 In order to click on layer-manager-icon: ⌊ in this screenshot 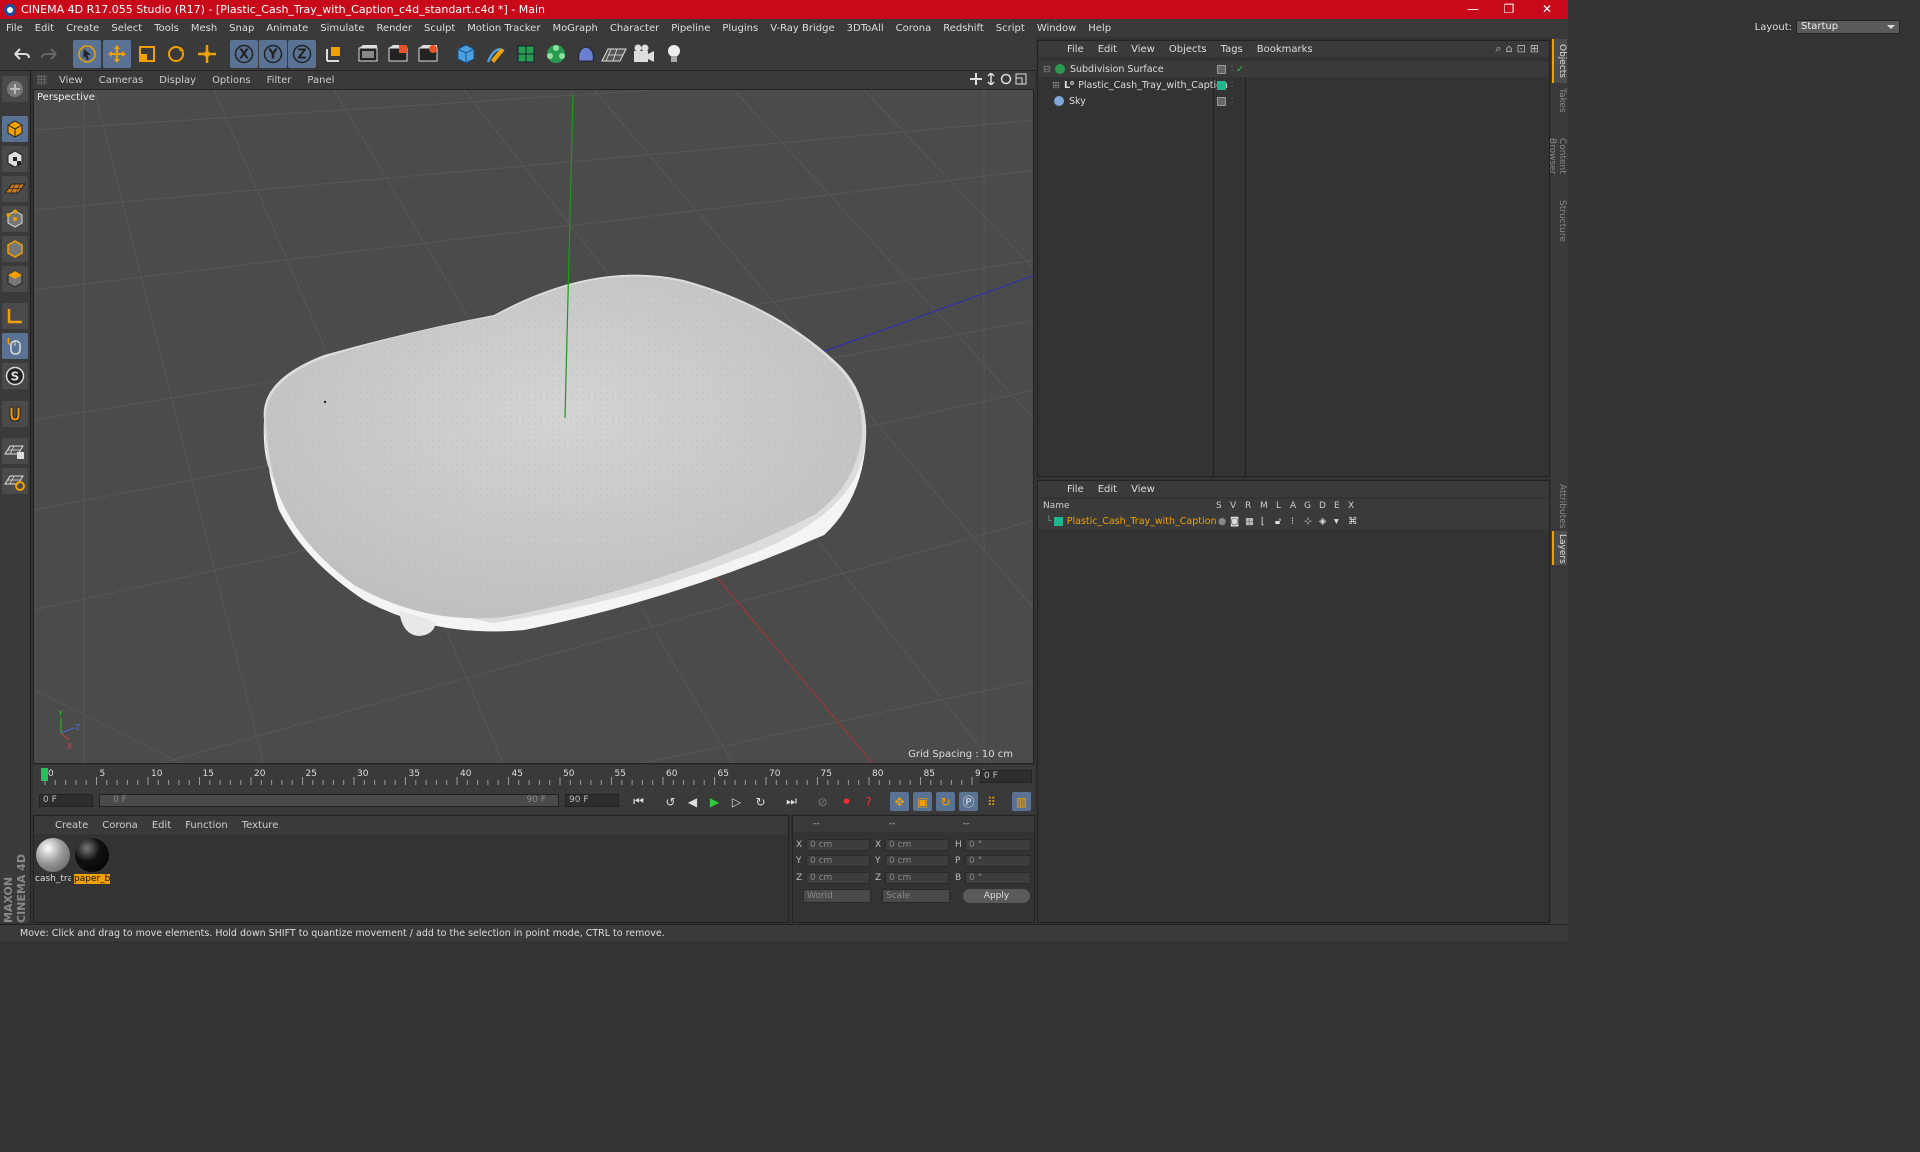, I will do `click(1263, 521)`.